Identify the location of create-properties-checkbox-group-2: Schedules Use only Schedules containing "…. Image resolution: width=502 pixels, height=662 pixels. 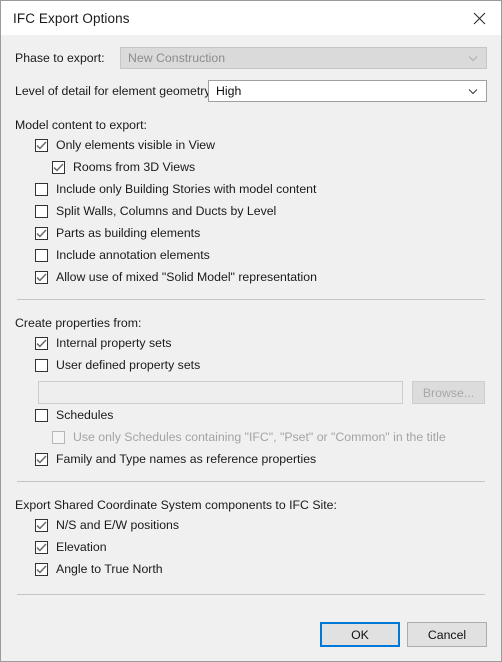
(251, 437).